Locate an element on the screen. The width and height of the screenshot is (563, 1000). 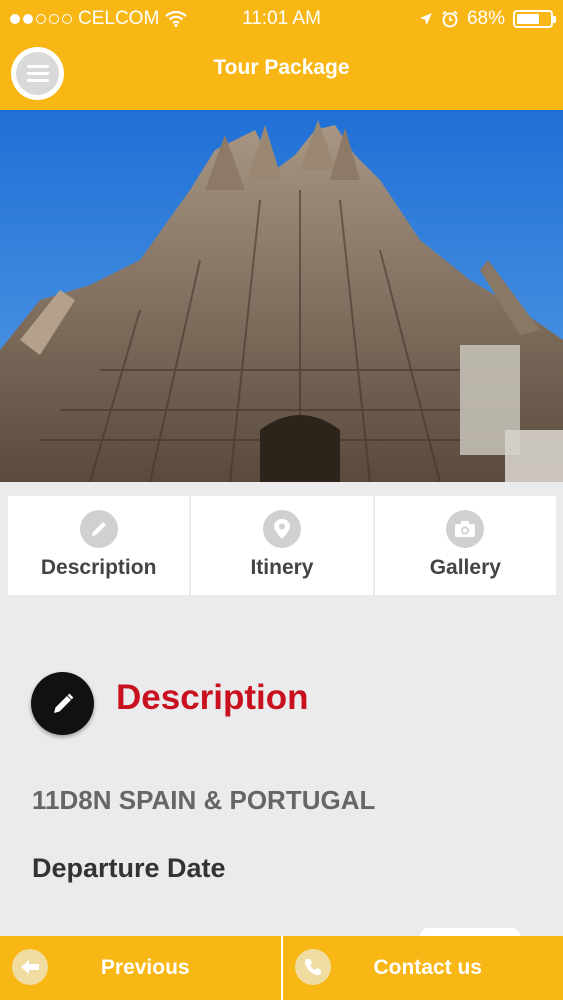
page-title: Tour Package is located at coordinates (281, 67).